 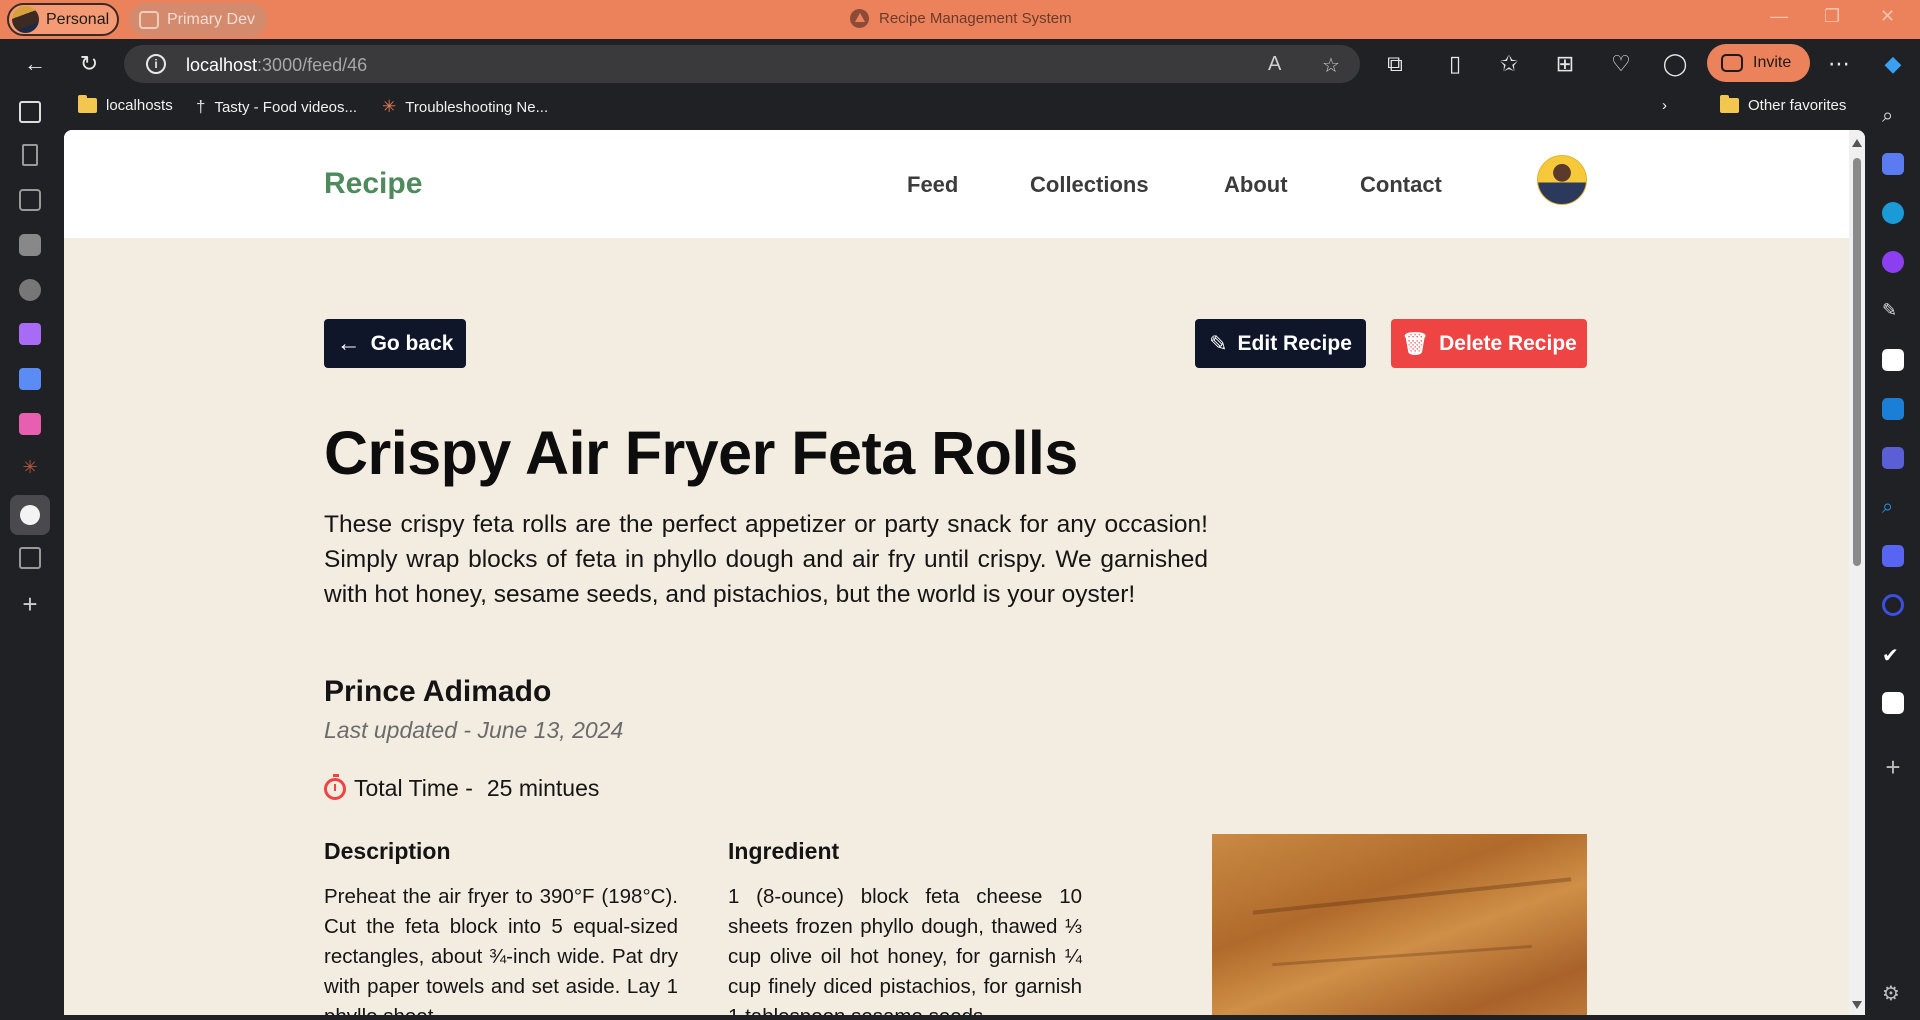 I want to click on site-info-icon: i, so click(x=156, y=64).